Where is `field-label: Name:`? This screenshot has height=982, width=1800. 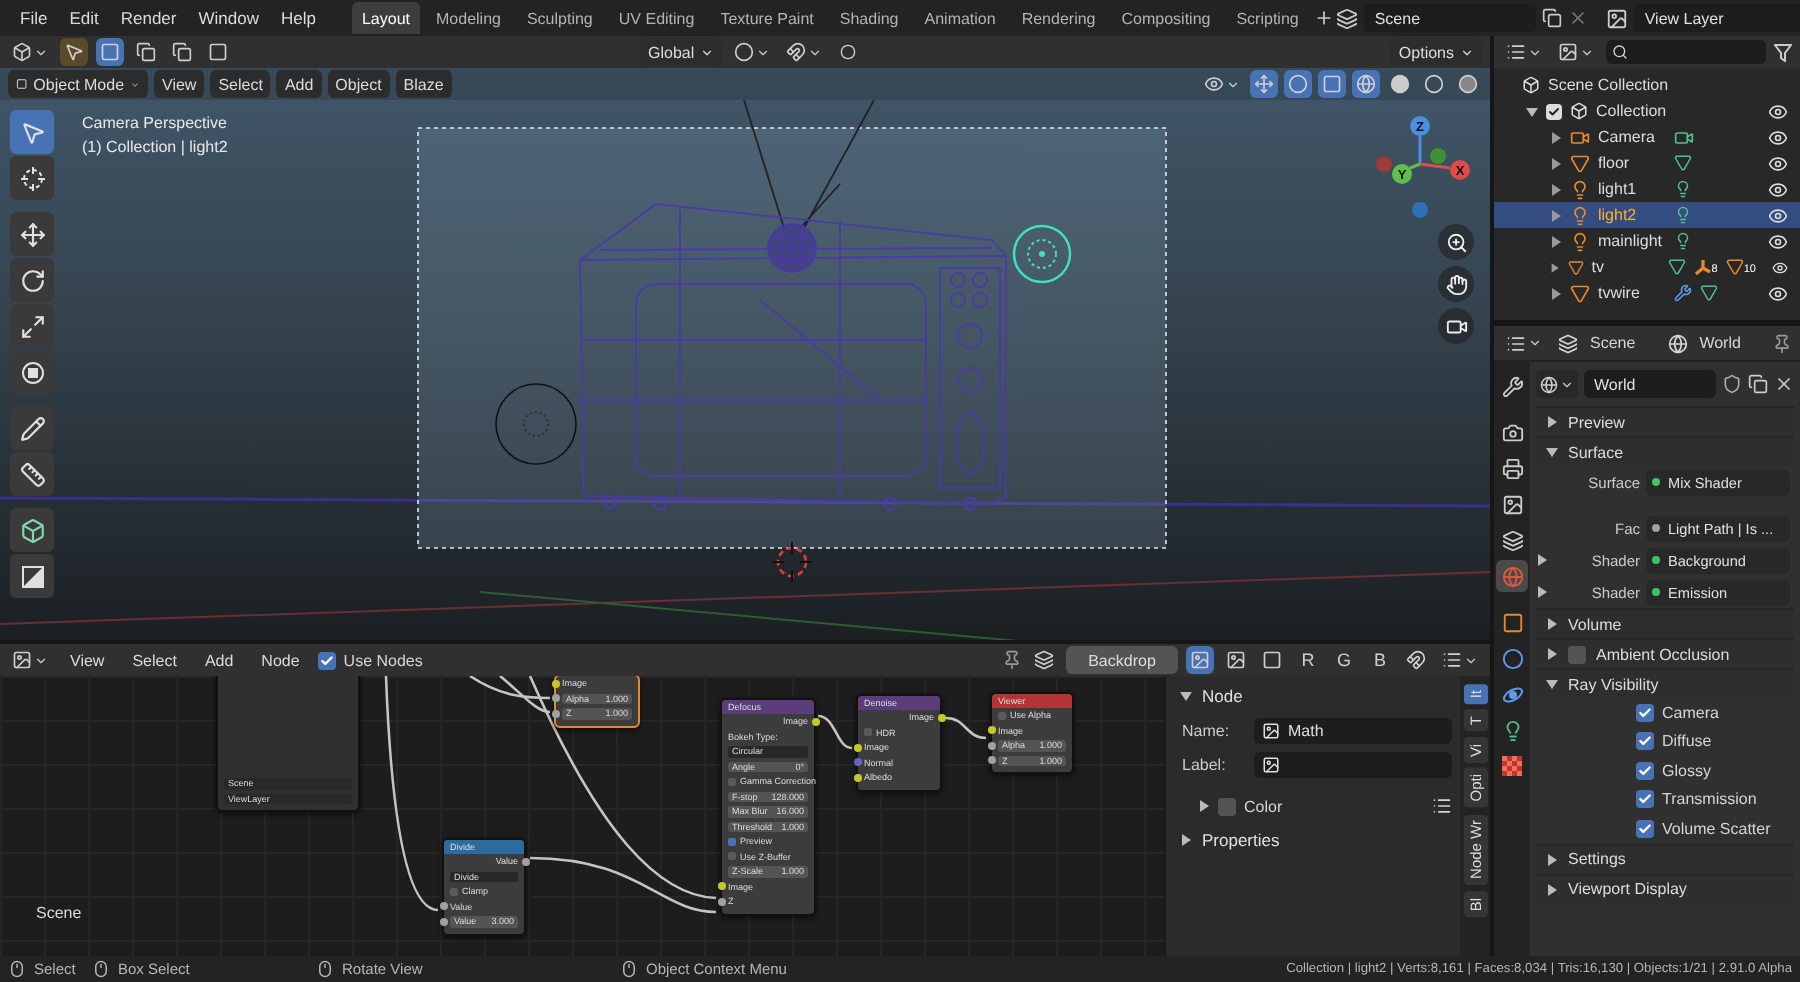 field-label: Name: is located at coordinates (1207, 730).